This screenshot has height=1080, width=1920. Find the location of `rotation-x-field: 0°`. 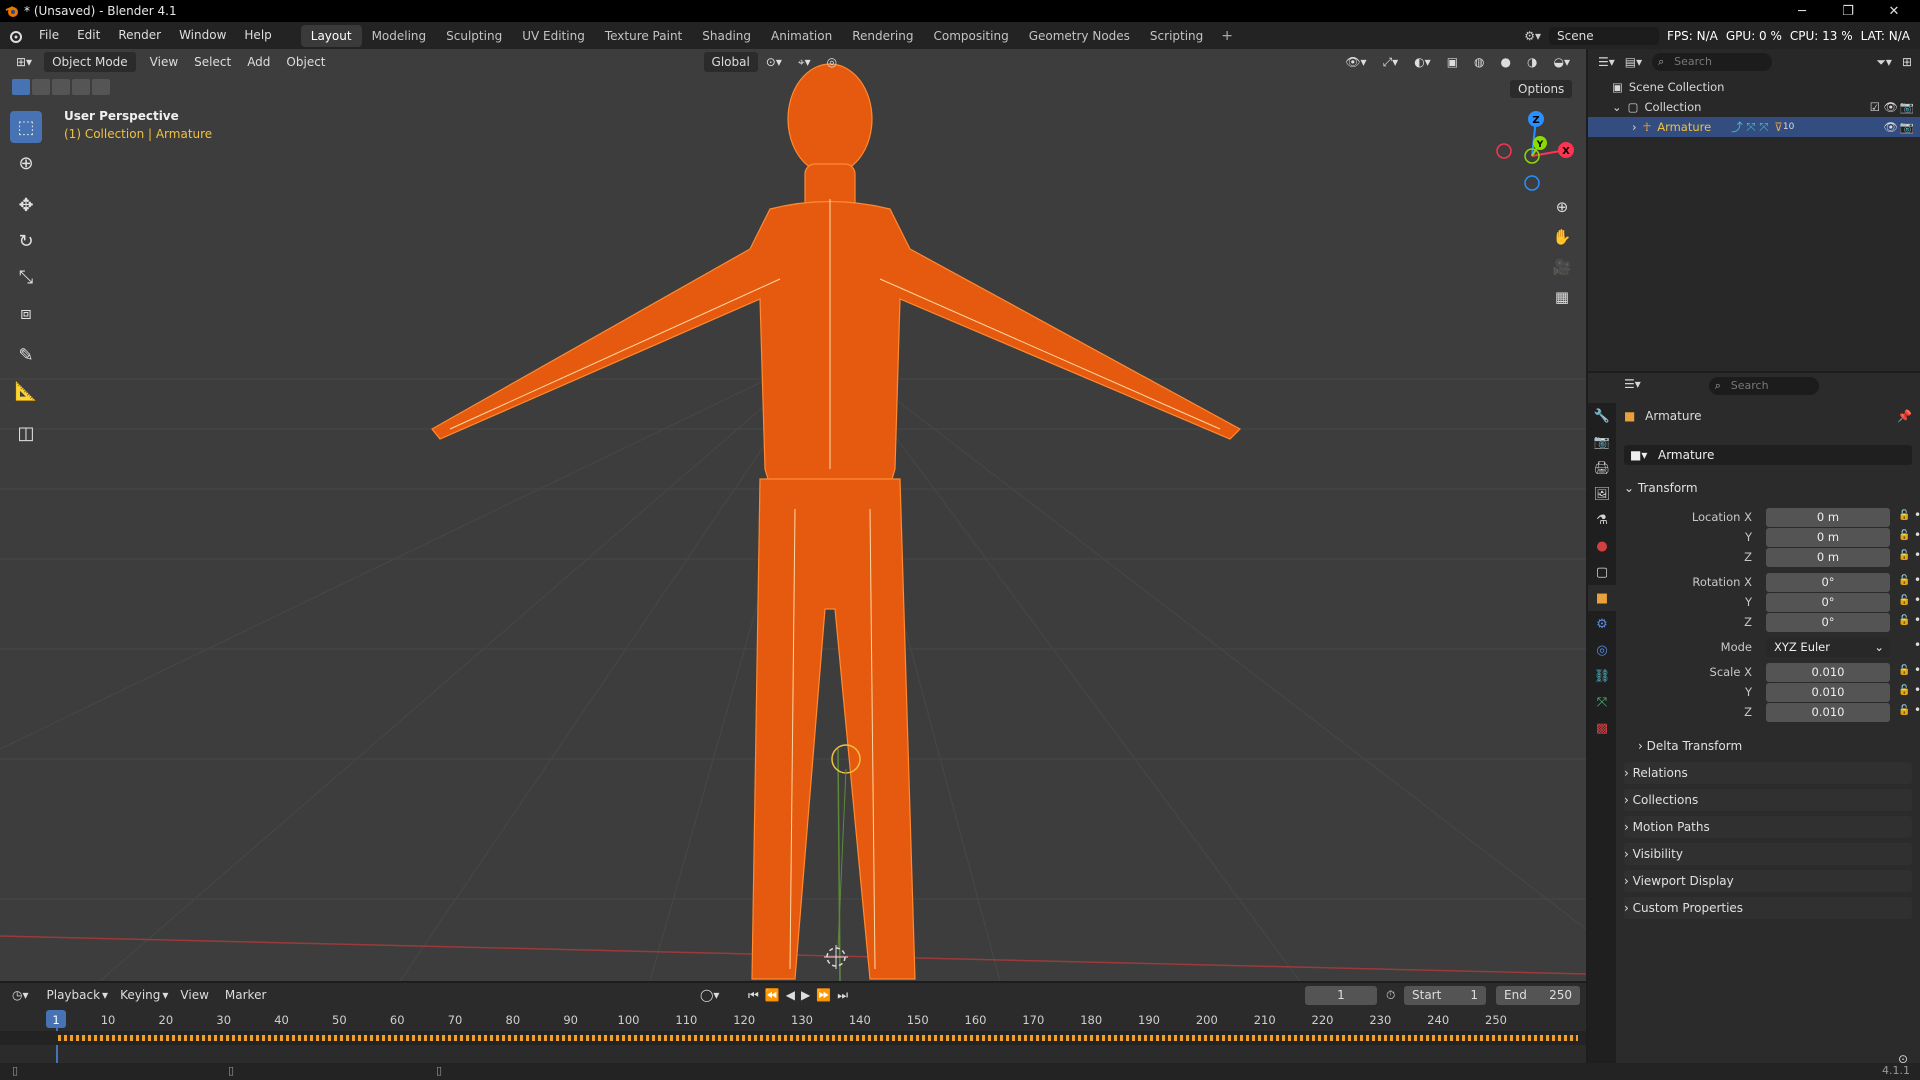

rotation-x-field: 0° is located at coordinates (1828, 582).